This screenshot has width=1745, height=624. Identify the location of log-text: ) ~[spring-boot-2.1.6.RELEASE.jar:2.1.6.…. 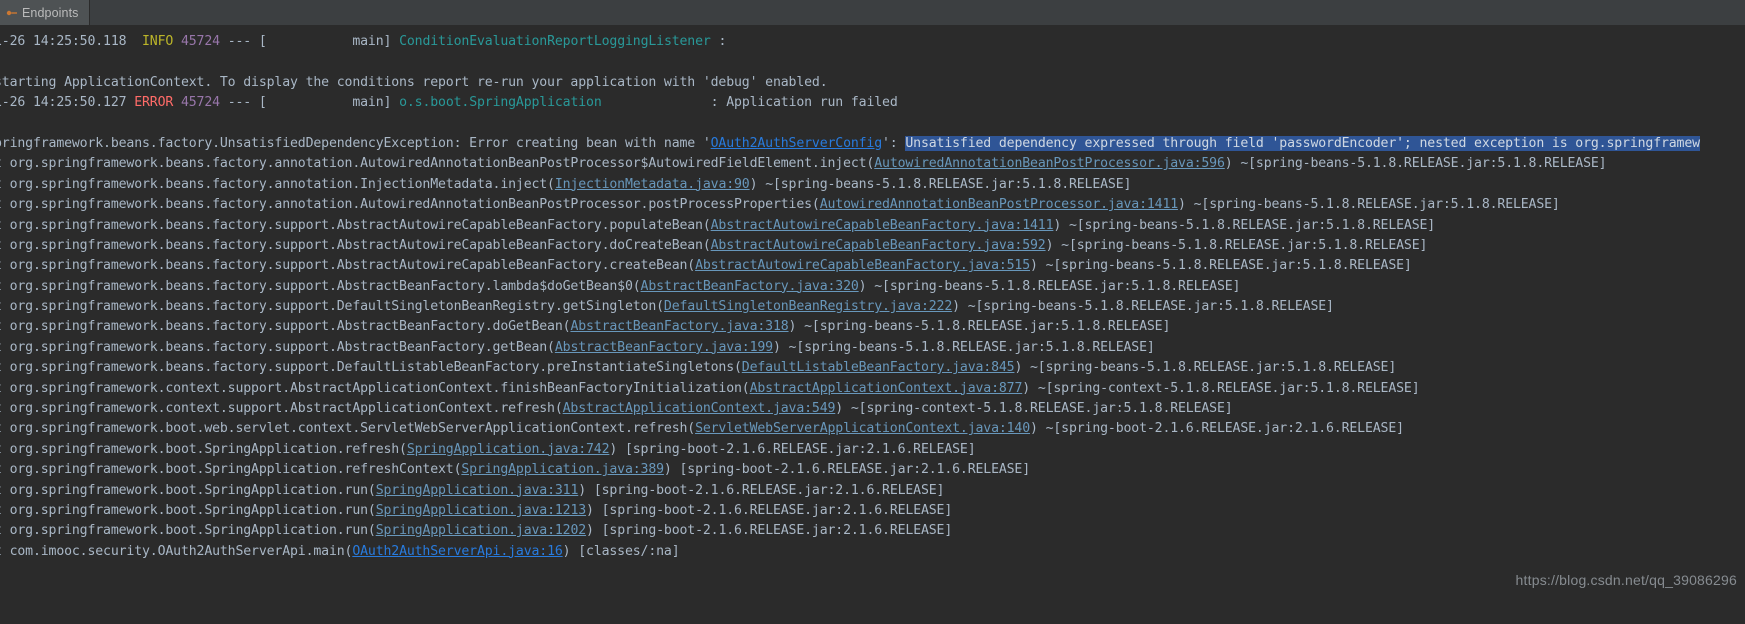
(1217, 429).